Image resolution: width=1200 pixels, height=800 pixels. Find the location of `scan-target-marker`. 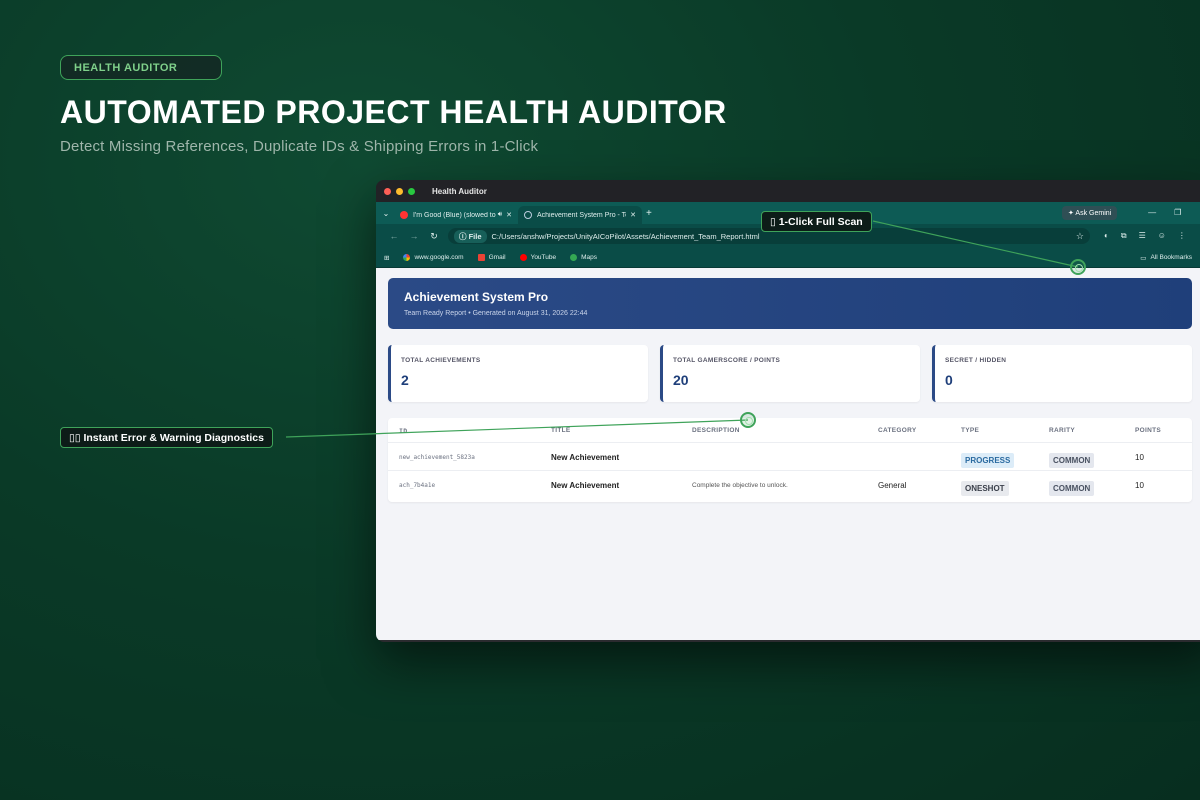

scan-target-marker is located at coordinates (1078, 267).